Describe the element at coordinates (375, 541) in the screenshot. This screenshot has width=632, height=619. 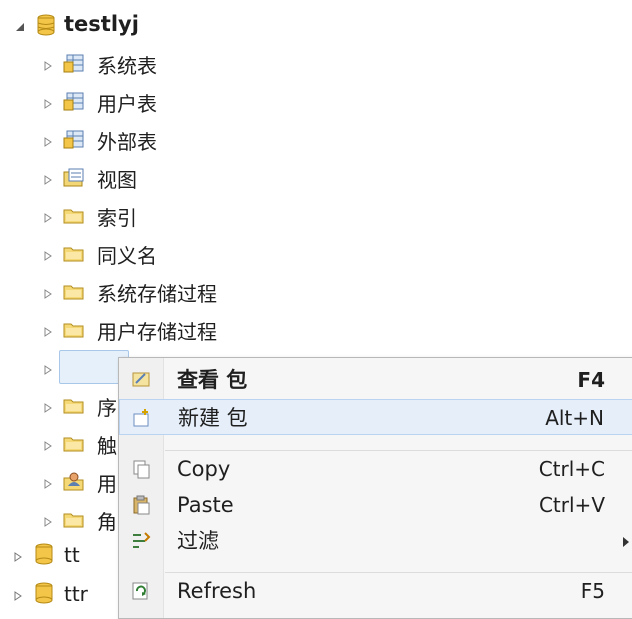
I see `menu-item-filter: 过滤` at that location.